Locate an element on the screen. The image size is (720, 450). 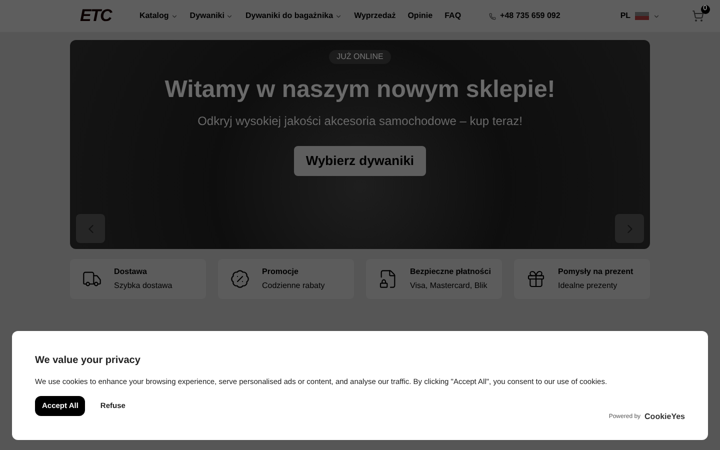
feature-text: Szybka dostawa is located at coordinates (143, 286).